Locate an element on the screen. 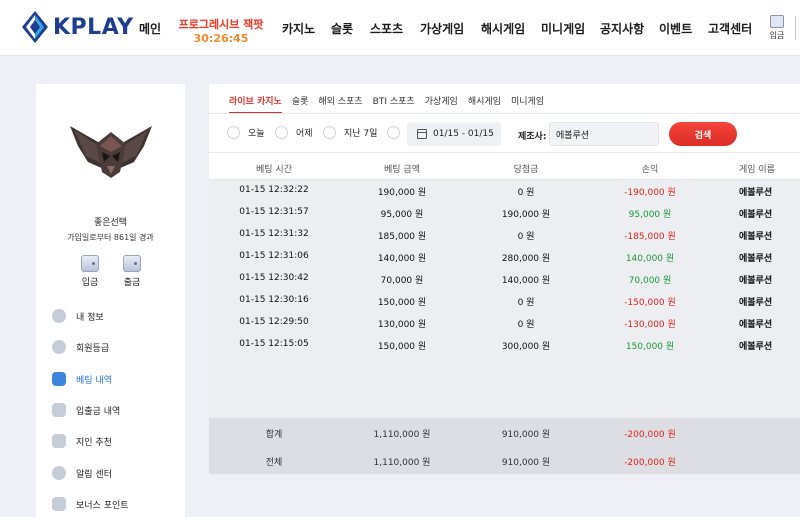 The width and height of the screenshot is (800, 517). nav-hash: 해시게임 is located at coordinates (503, 28).